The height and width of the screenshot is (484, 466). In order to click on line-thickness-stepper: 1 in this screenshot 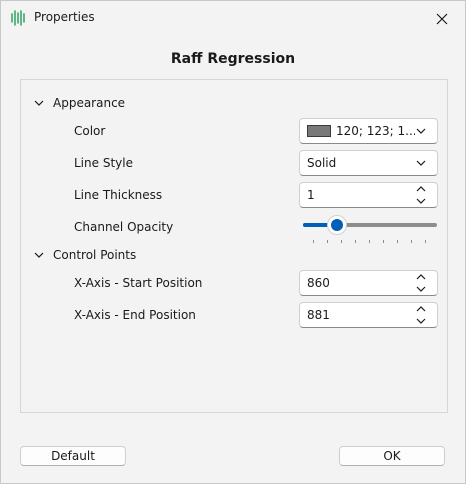, I will do `click(368, 195)`.